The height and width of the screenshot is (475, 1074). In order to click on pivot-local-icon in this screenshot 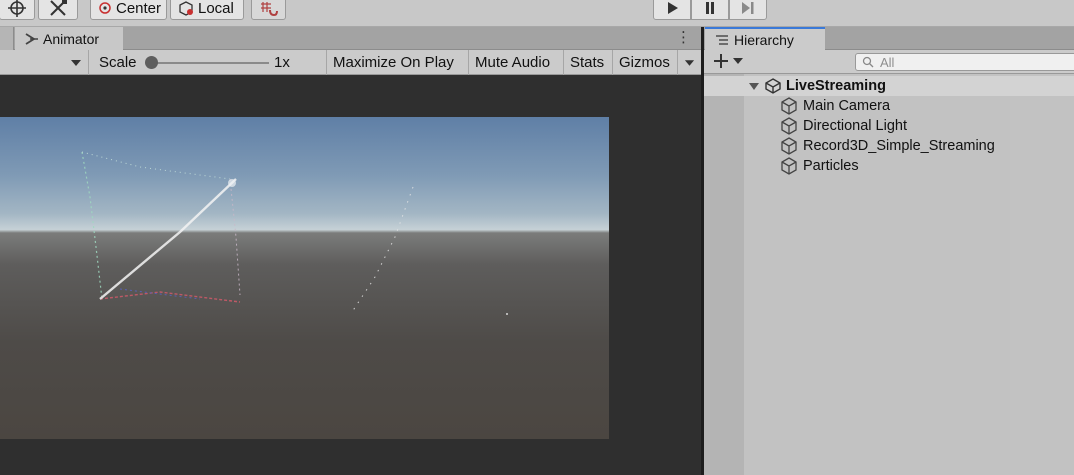, I will do `click(186, 8)`.